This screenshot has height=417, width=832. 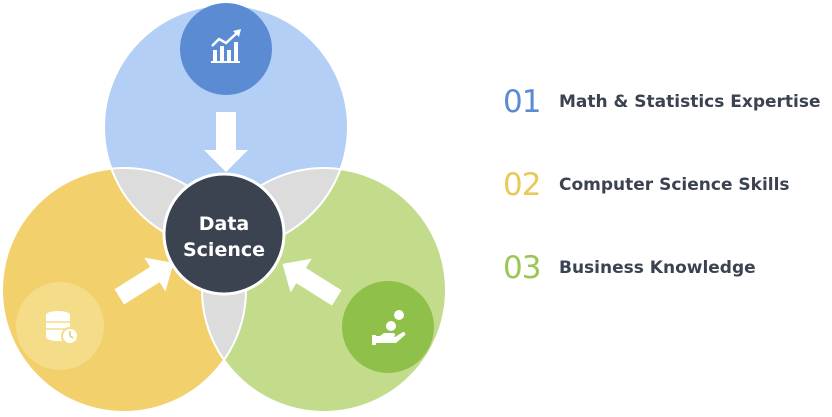 I want to click on legend-number: 03, so click(x=522, y=268).